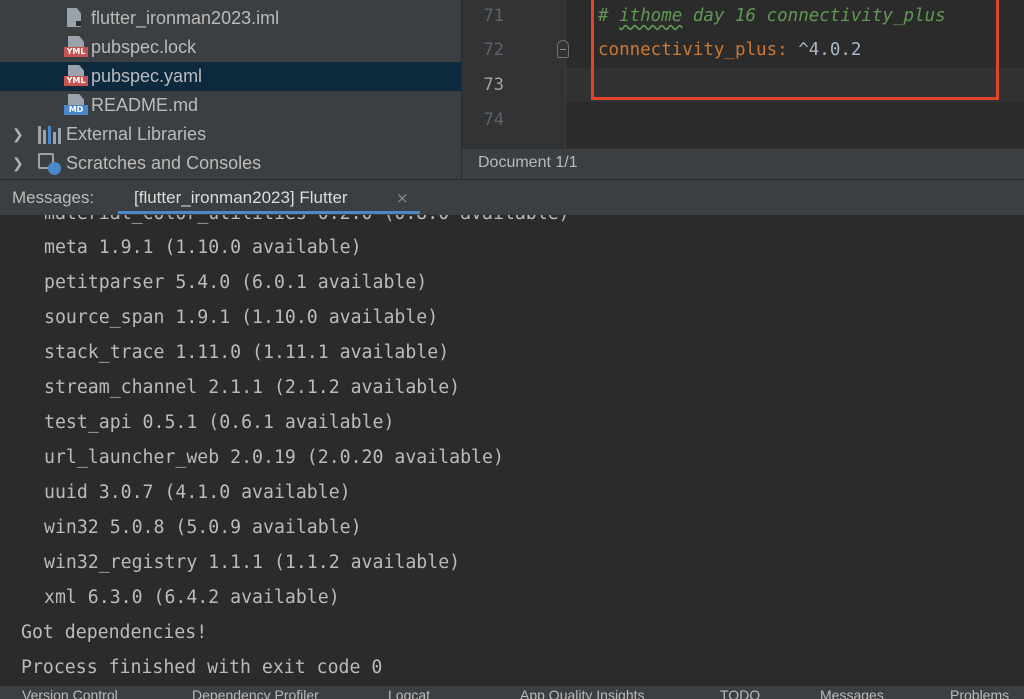 The image size is (1024, 699). I want to click on tree-item-label: pubspec.lock, so click(144, 47).